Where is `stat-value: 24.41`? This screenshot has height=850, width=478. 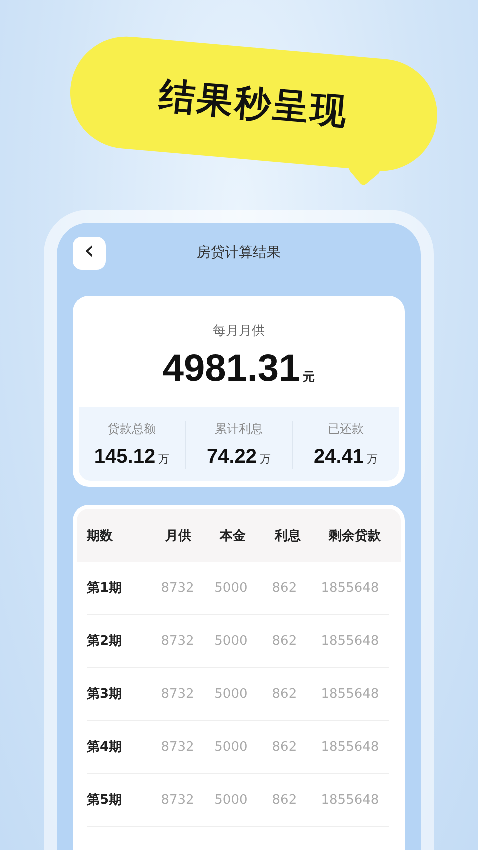
stat-value: 24.41 is located at coordinates (339, 457).